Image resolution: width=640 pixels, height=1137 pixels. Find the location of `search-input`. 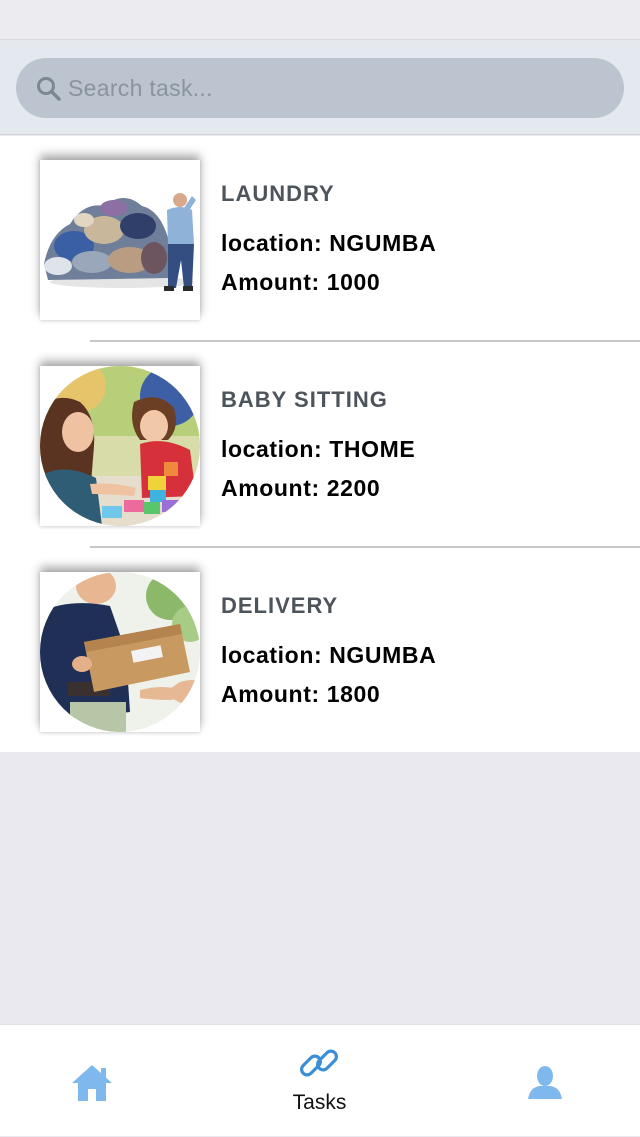

search-input is located at coordinates (338, 88).